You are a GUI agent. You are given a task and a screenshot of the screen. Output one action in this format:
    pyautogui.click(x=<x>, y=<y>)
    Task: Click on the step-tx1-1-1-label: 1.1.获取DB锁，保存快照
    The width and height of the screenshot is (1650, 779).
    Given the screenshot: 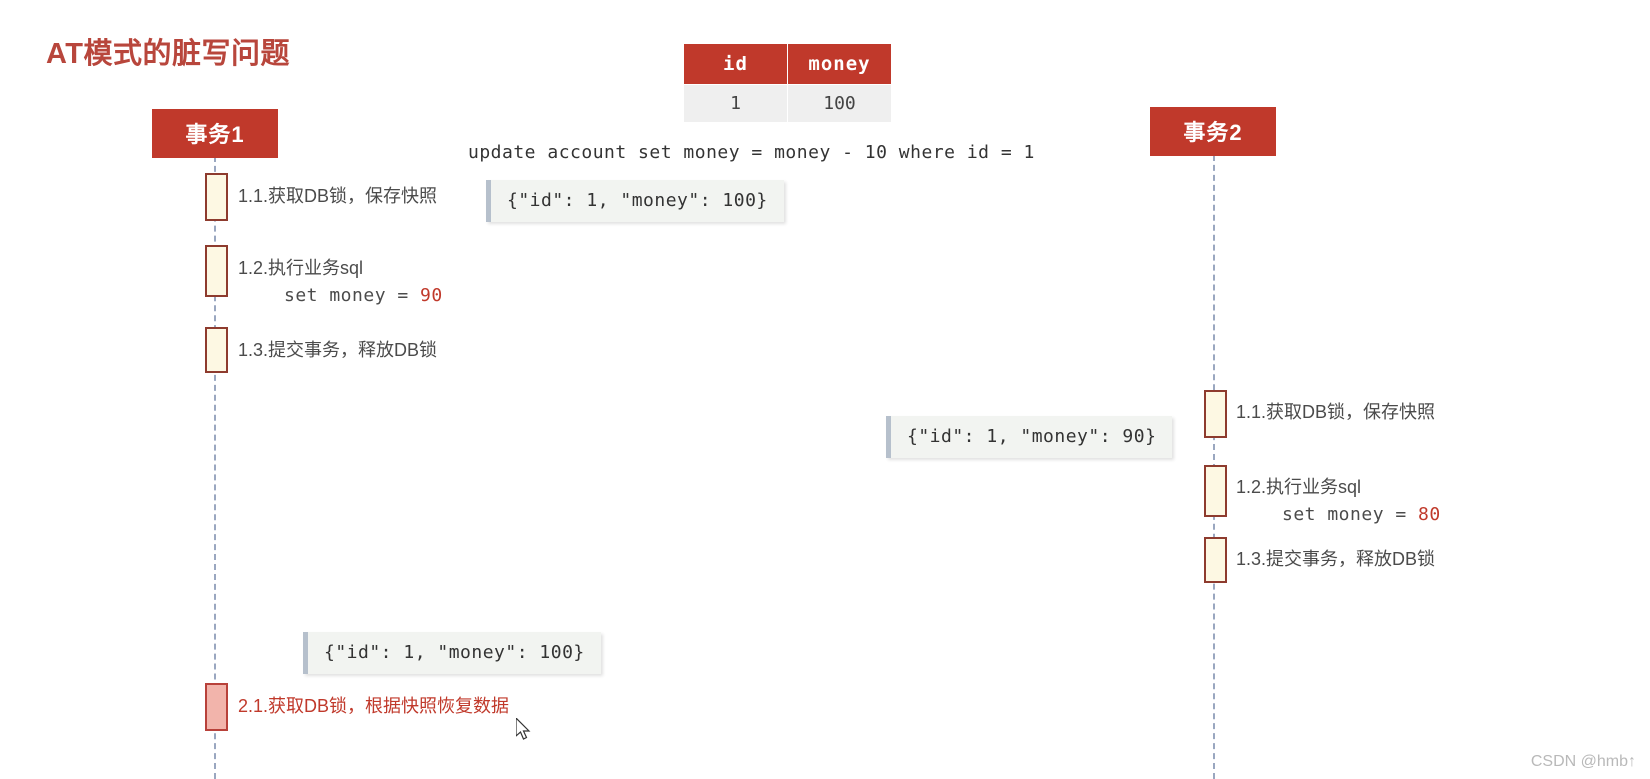 What is the action you would take?
    pyautogui.click(x=338, y=196)
    